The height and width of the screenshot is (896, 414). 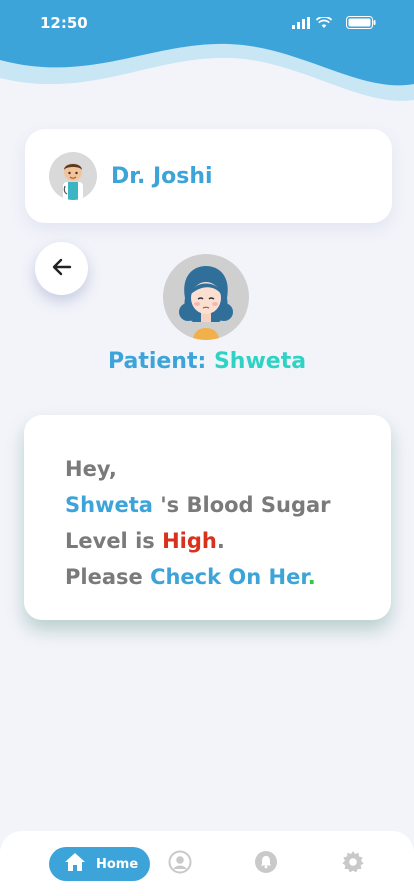 I want to click on gear-icon, so click(x=353, y=864).